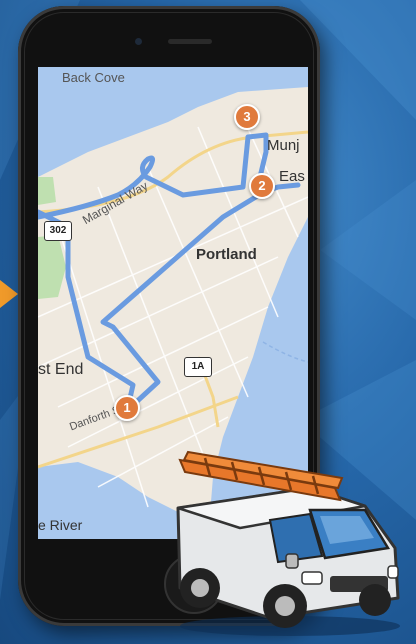 This screenshot has height=644, width=416. I want to click on route-302-shield: 302, so click(58, 231).